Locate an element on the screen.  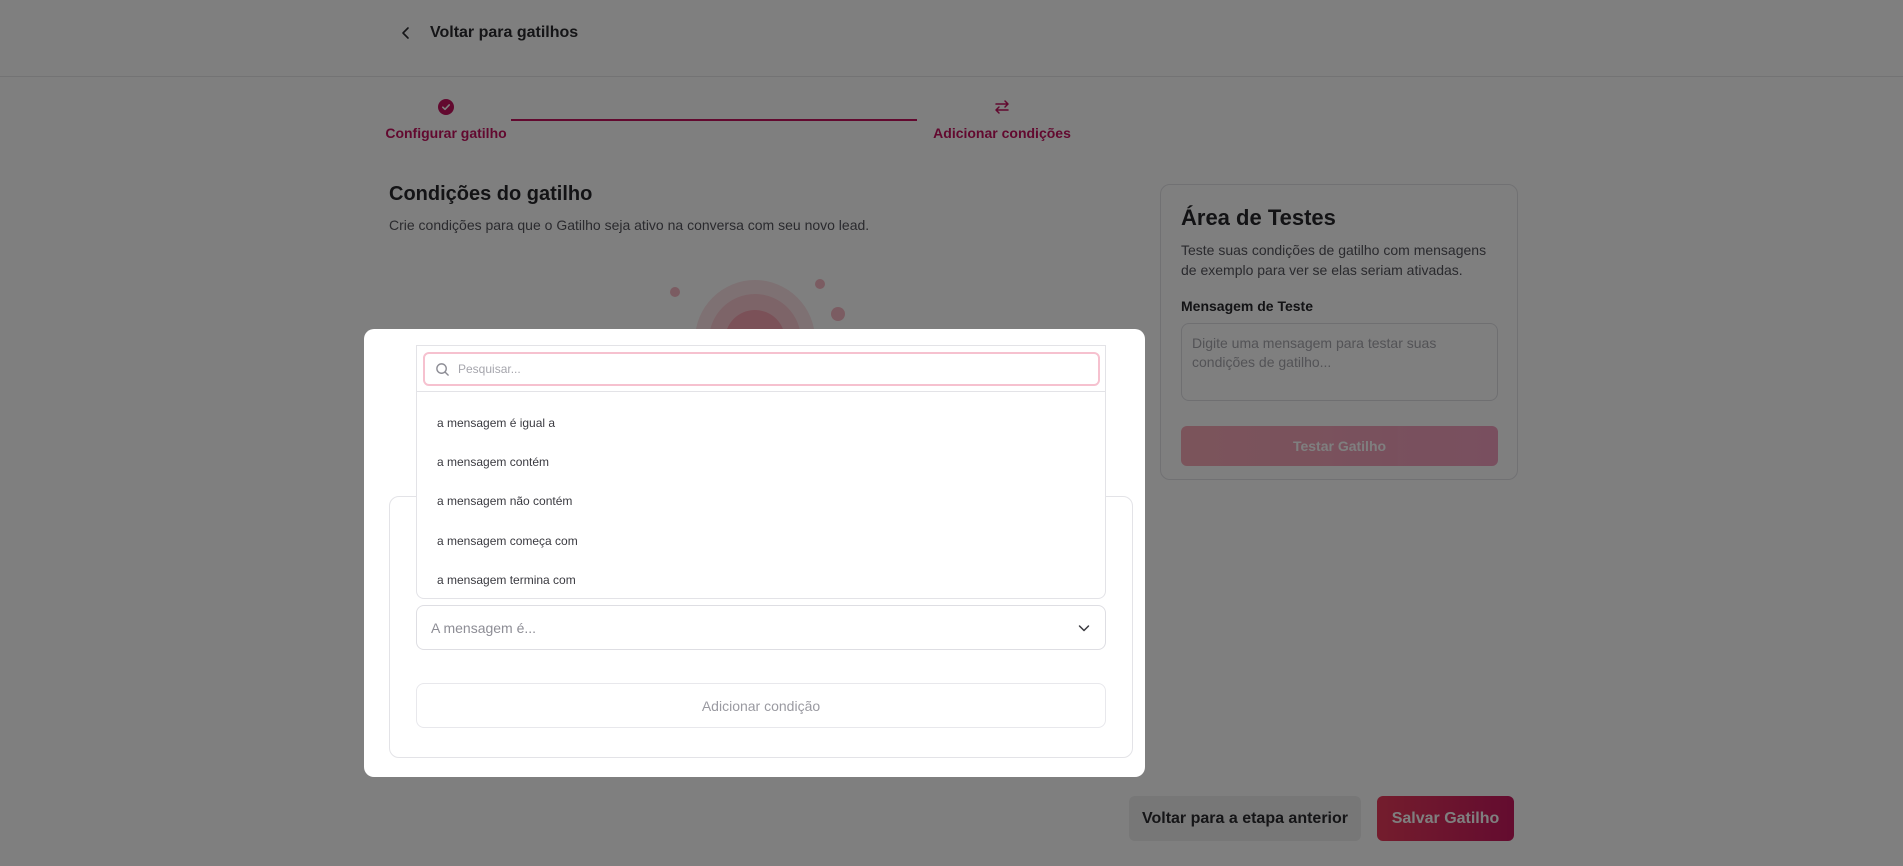
search-icon is located at coordinates (442, 369).